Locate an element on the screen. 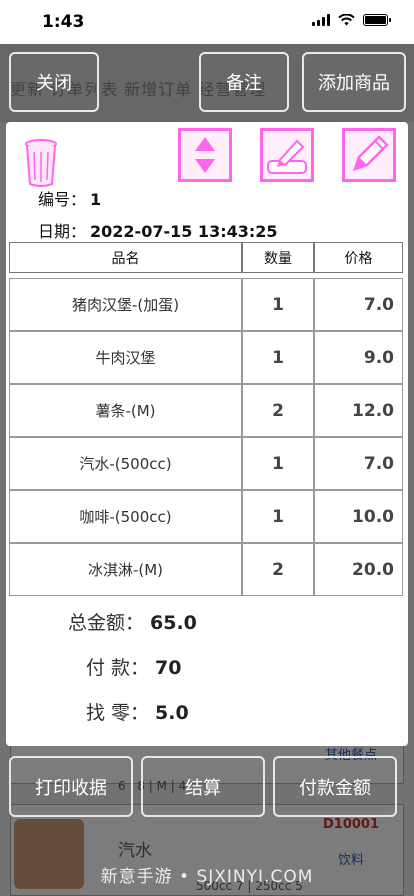 The image size is (414, 896). status-time: 1:43 is located at coordinates (63, 22).